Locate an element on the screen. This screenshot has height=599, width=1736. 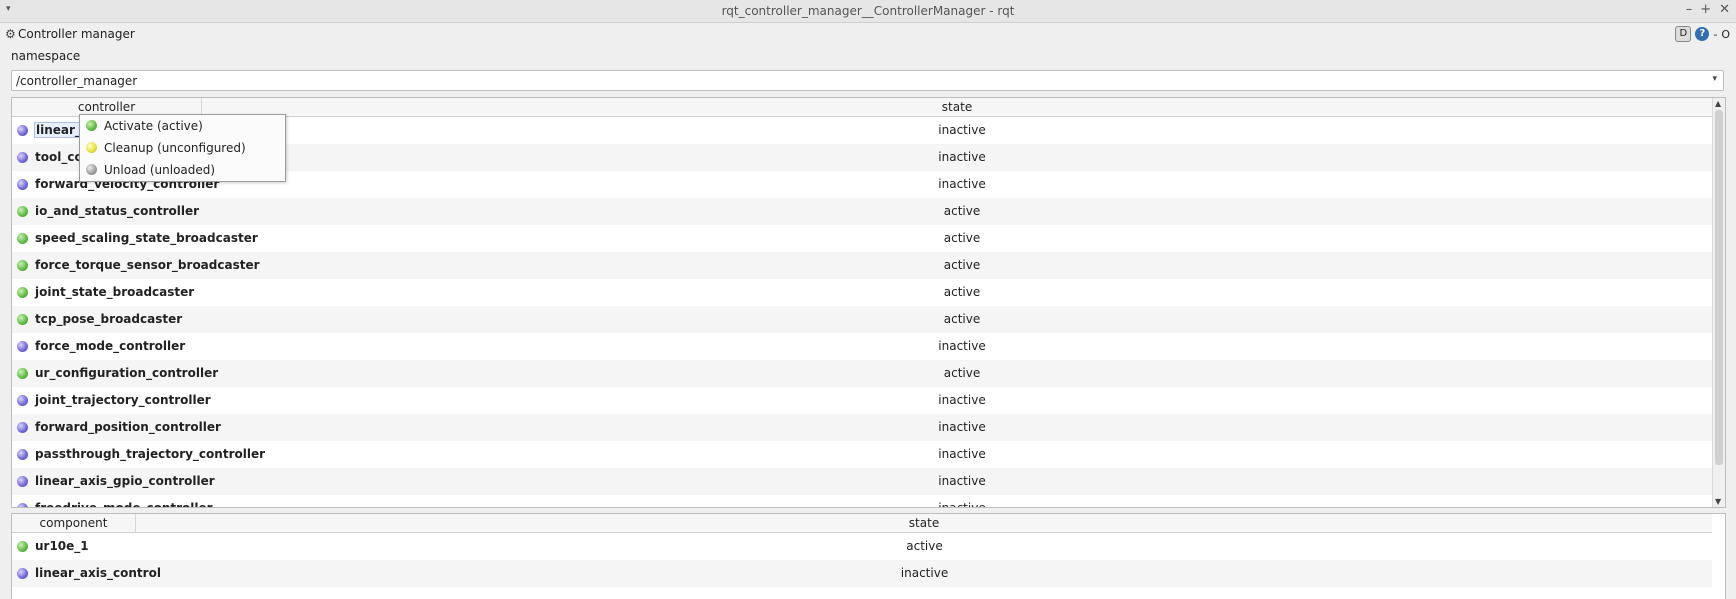
component-state: inactive is located at coordinates (924, 573).